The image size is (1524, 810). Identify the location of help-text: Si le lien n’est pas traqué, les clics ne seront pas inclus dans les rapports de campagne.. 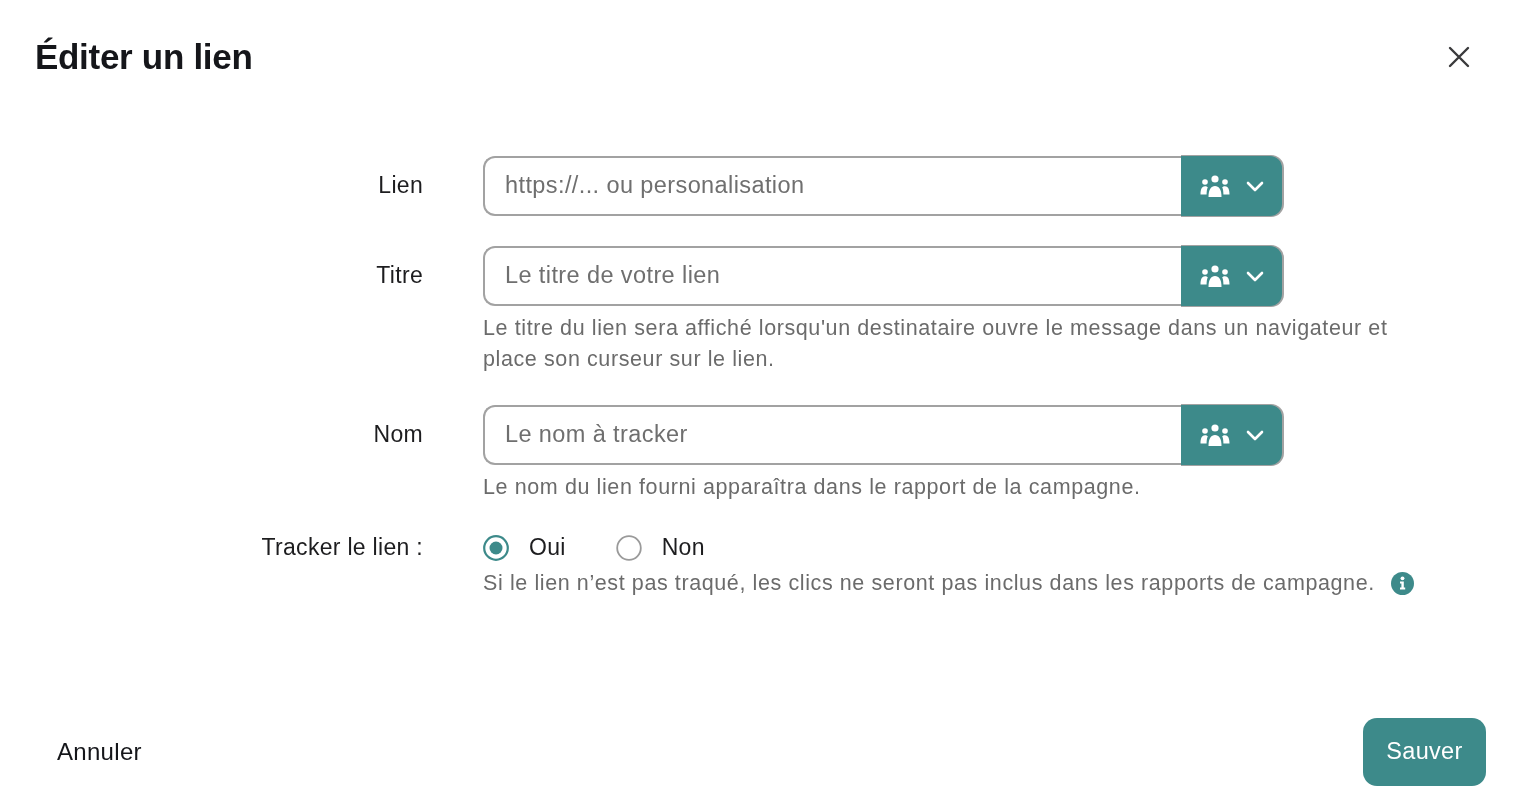
(929, 583).